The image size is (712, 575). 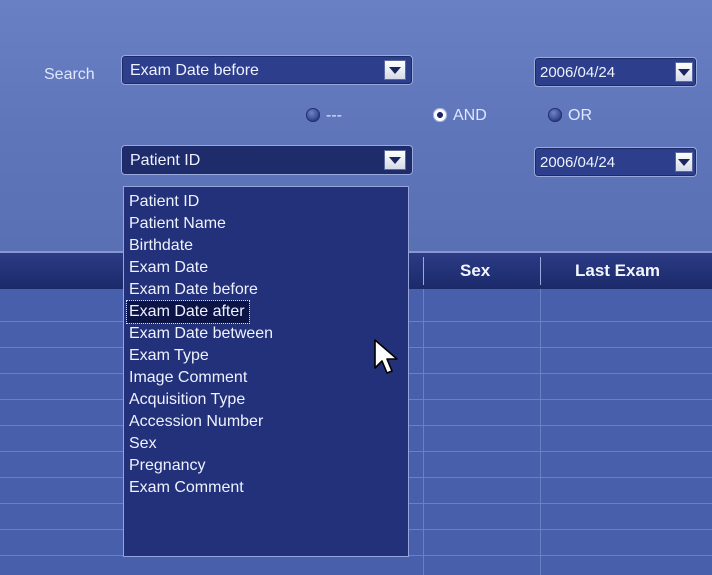 What do you see at coordinates (267, 160) in the screenshot?
I see `search-field-2-select: Patient ID` at bounding box center [267, 160].